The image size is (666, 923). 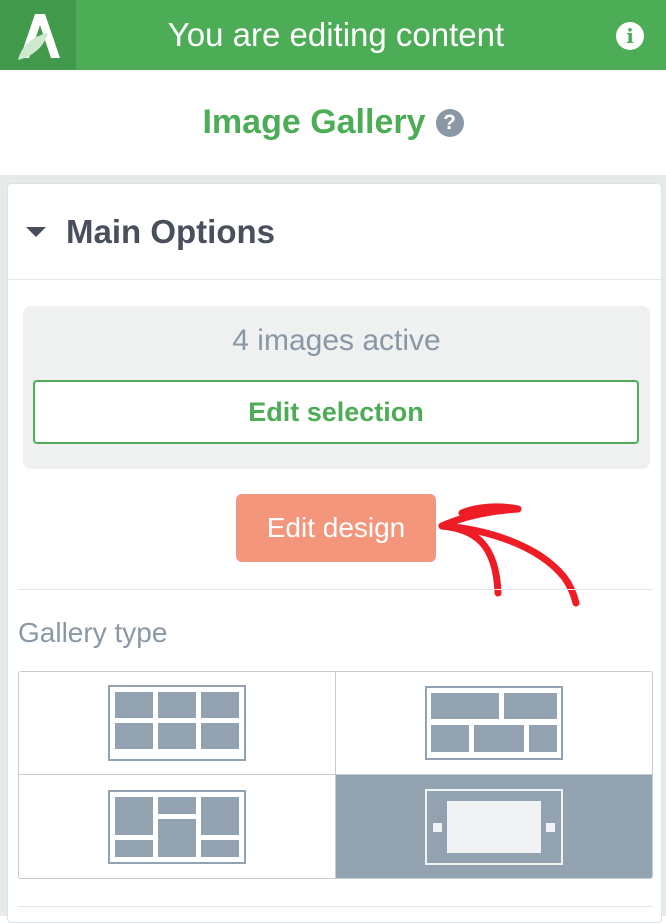 I want to click on info-icon: i, so click(x=630, y=36).